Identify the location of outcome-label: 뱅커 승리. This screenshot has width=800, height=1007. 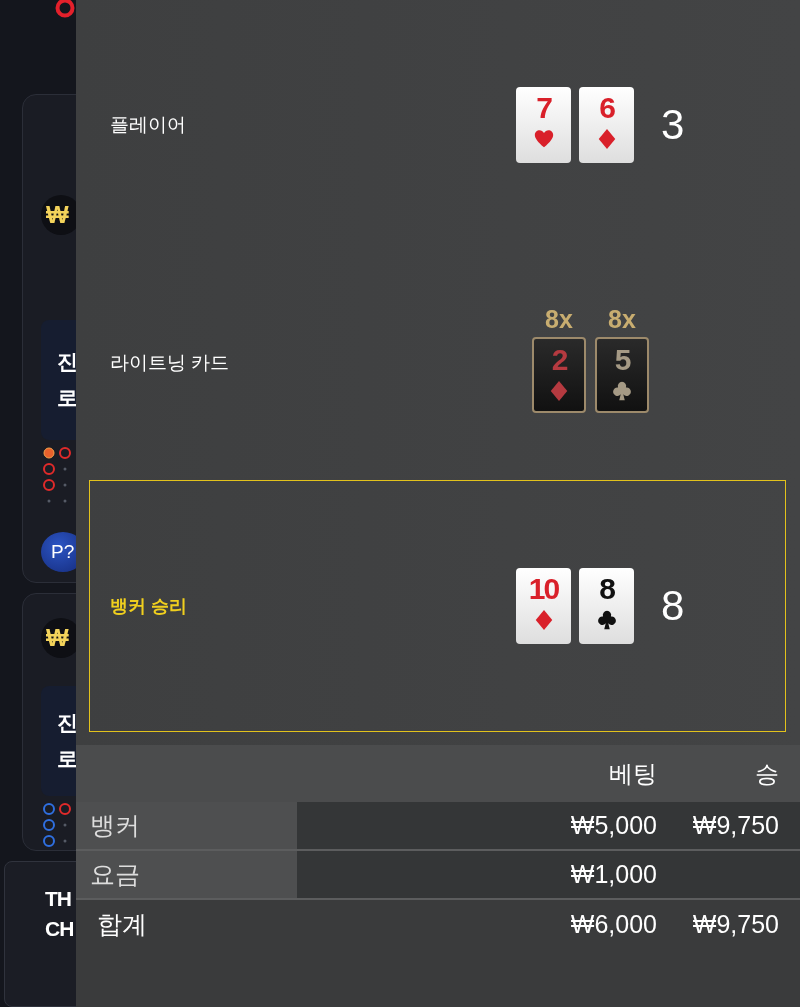
(149, 606).